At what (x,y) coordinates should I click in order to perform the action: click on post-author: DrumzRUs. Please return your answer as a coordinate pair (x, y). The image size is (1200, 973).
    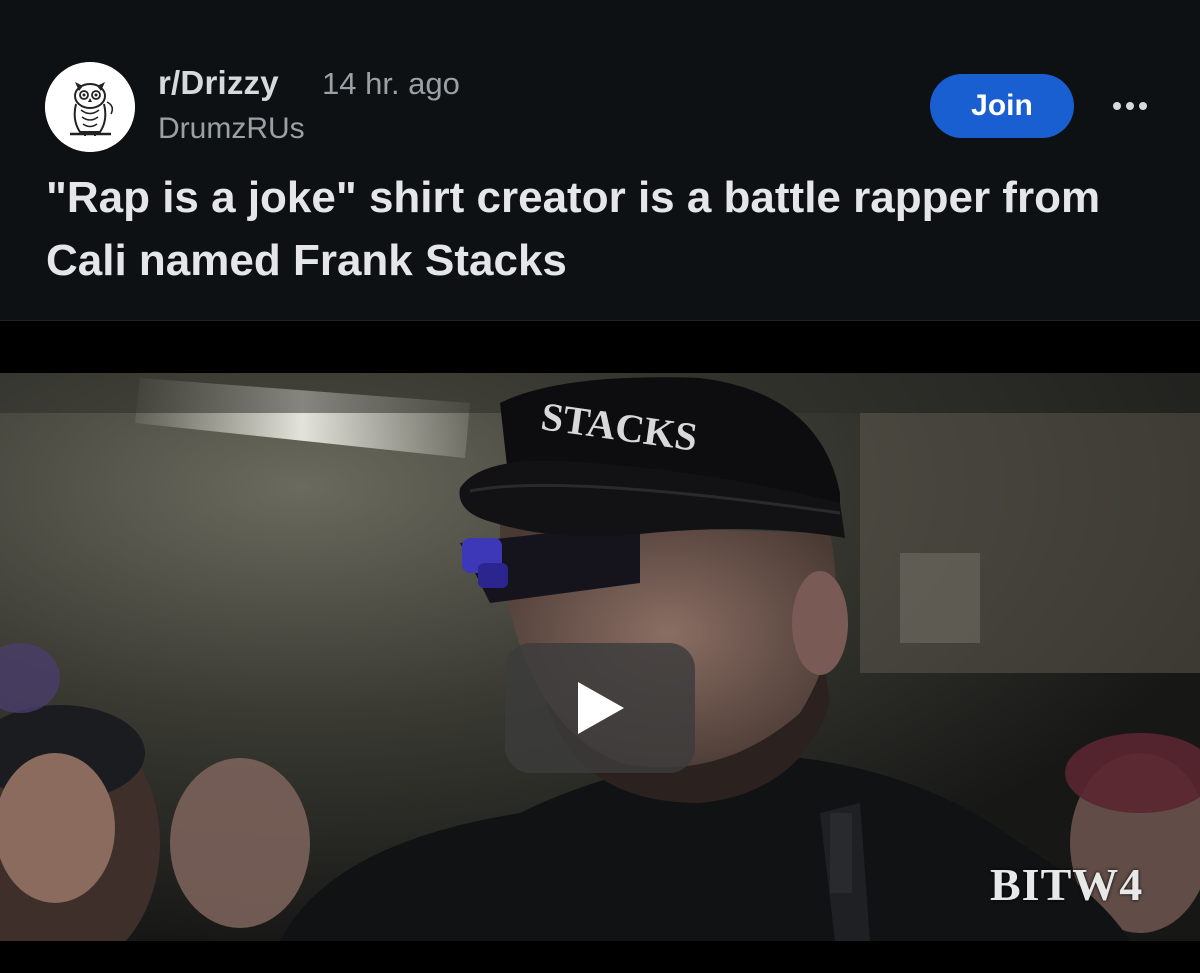
    Looking at the image, I should click on (231, 129).